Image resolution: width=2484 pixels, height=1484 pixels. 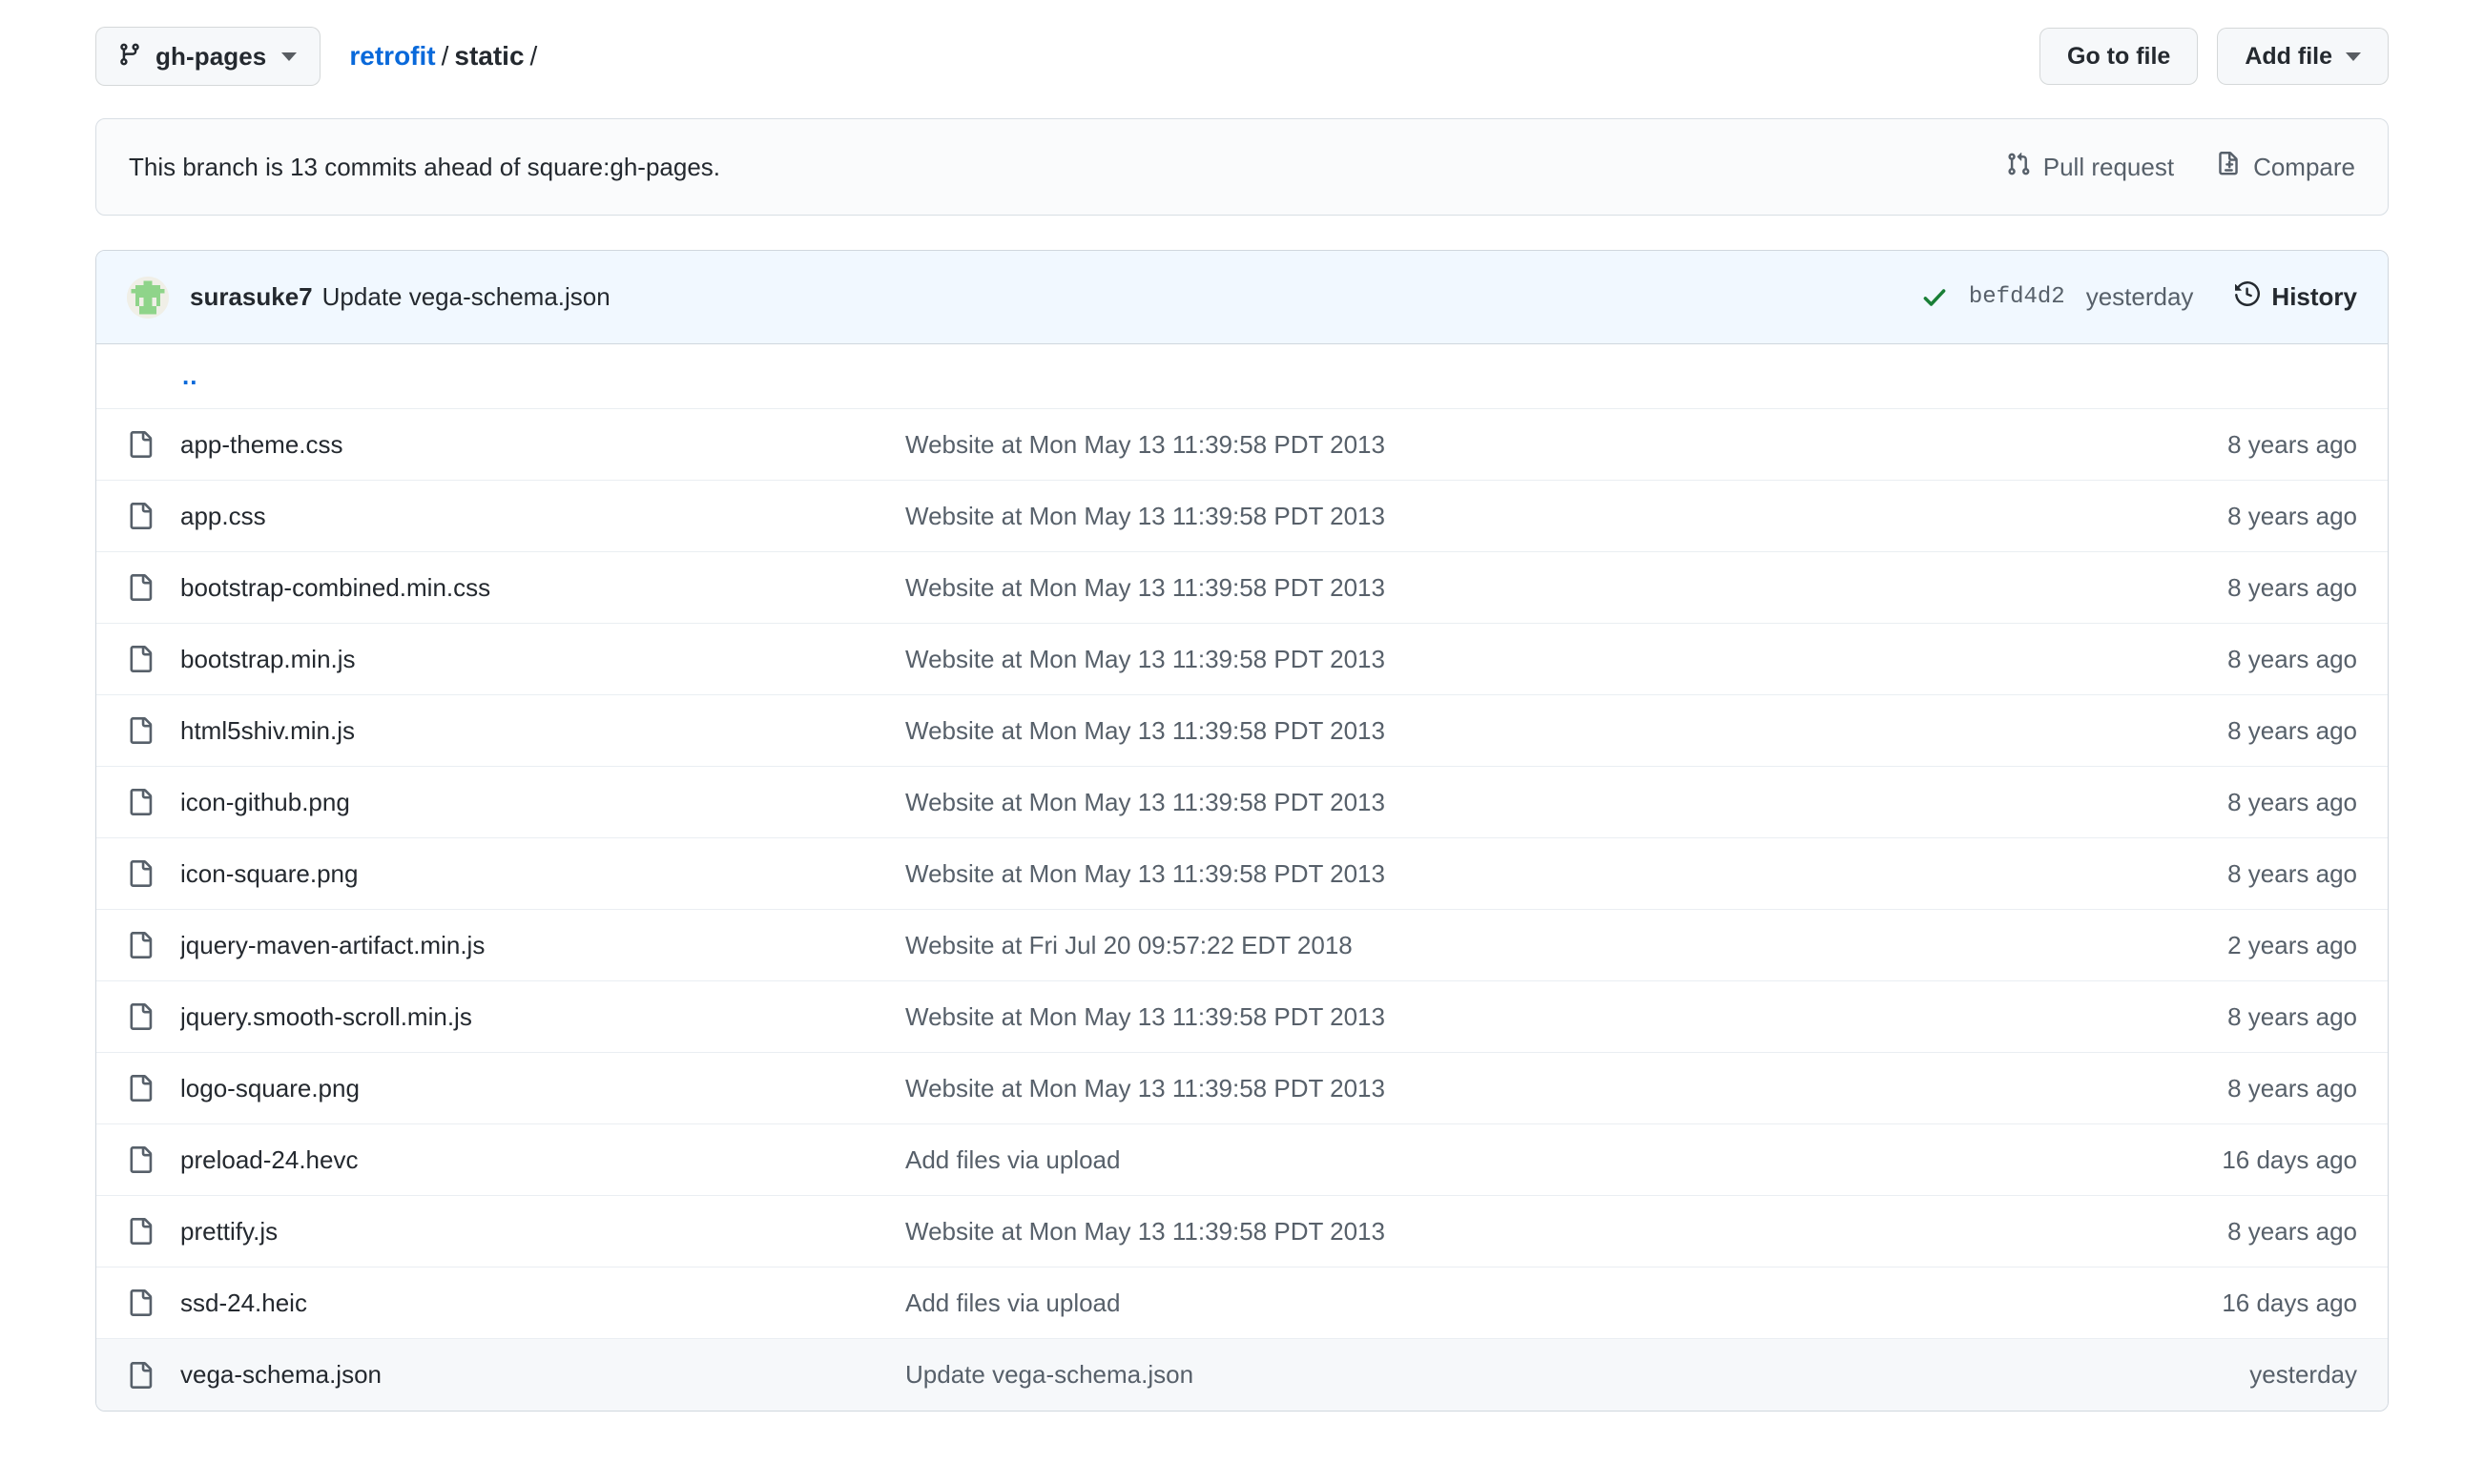 I want to click on file-name-link: bootstrap.min.js, so click(x=542, y=659).